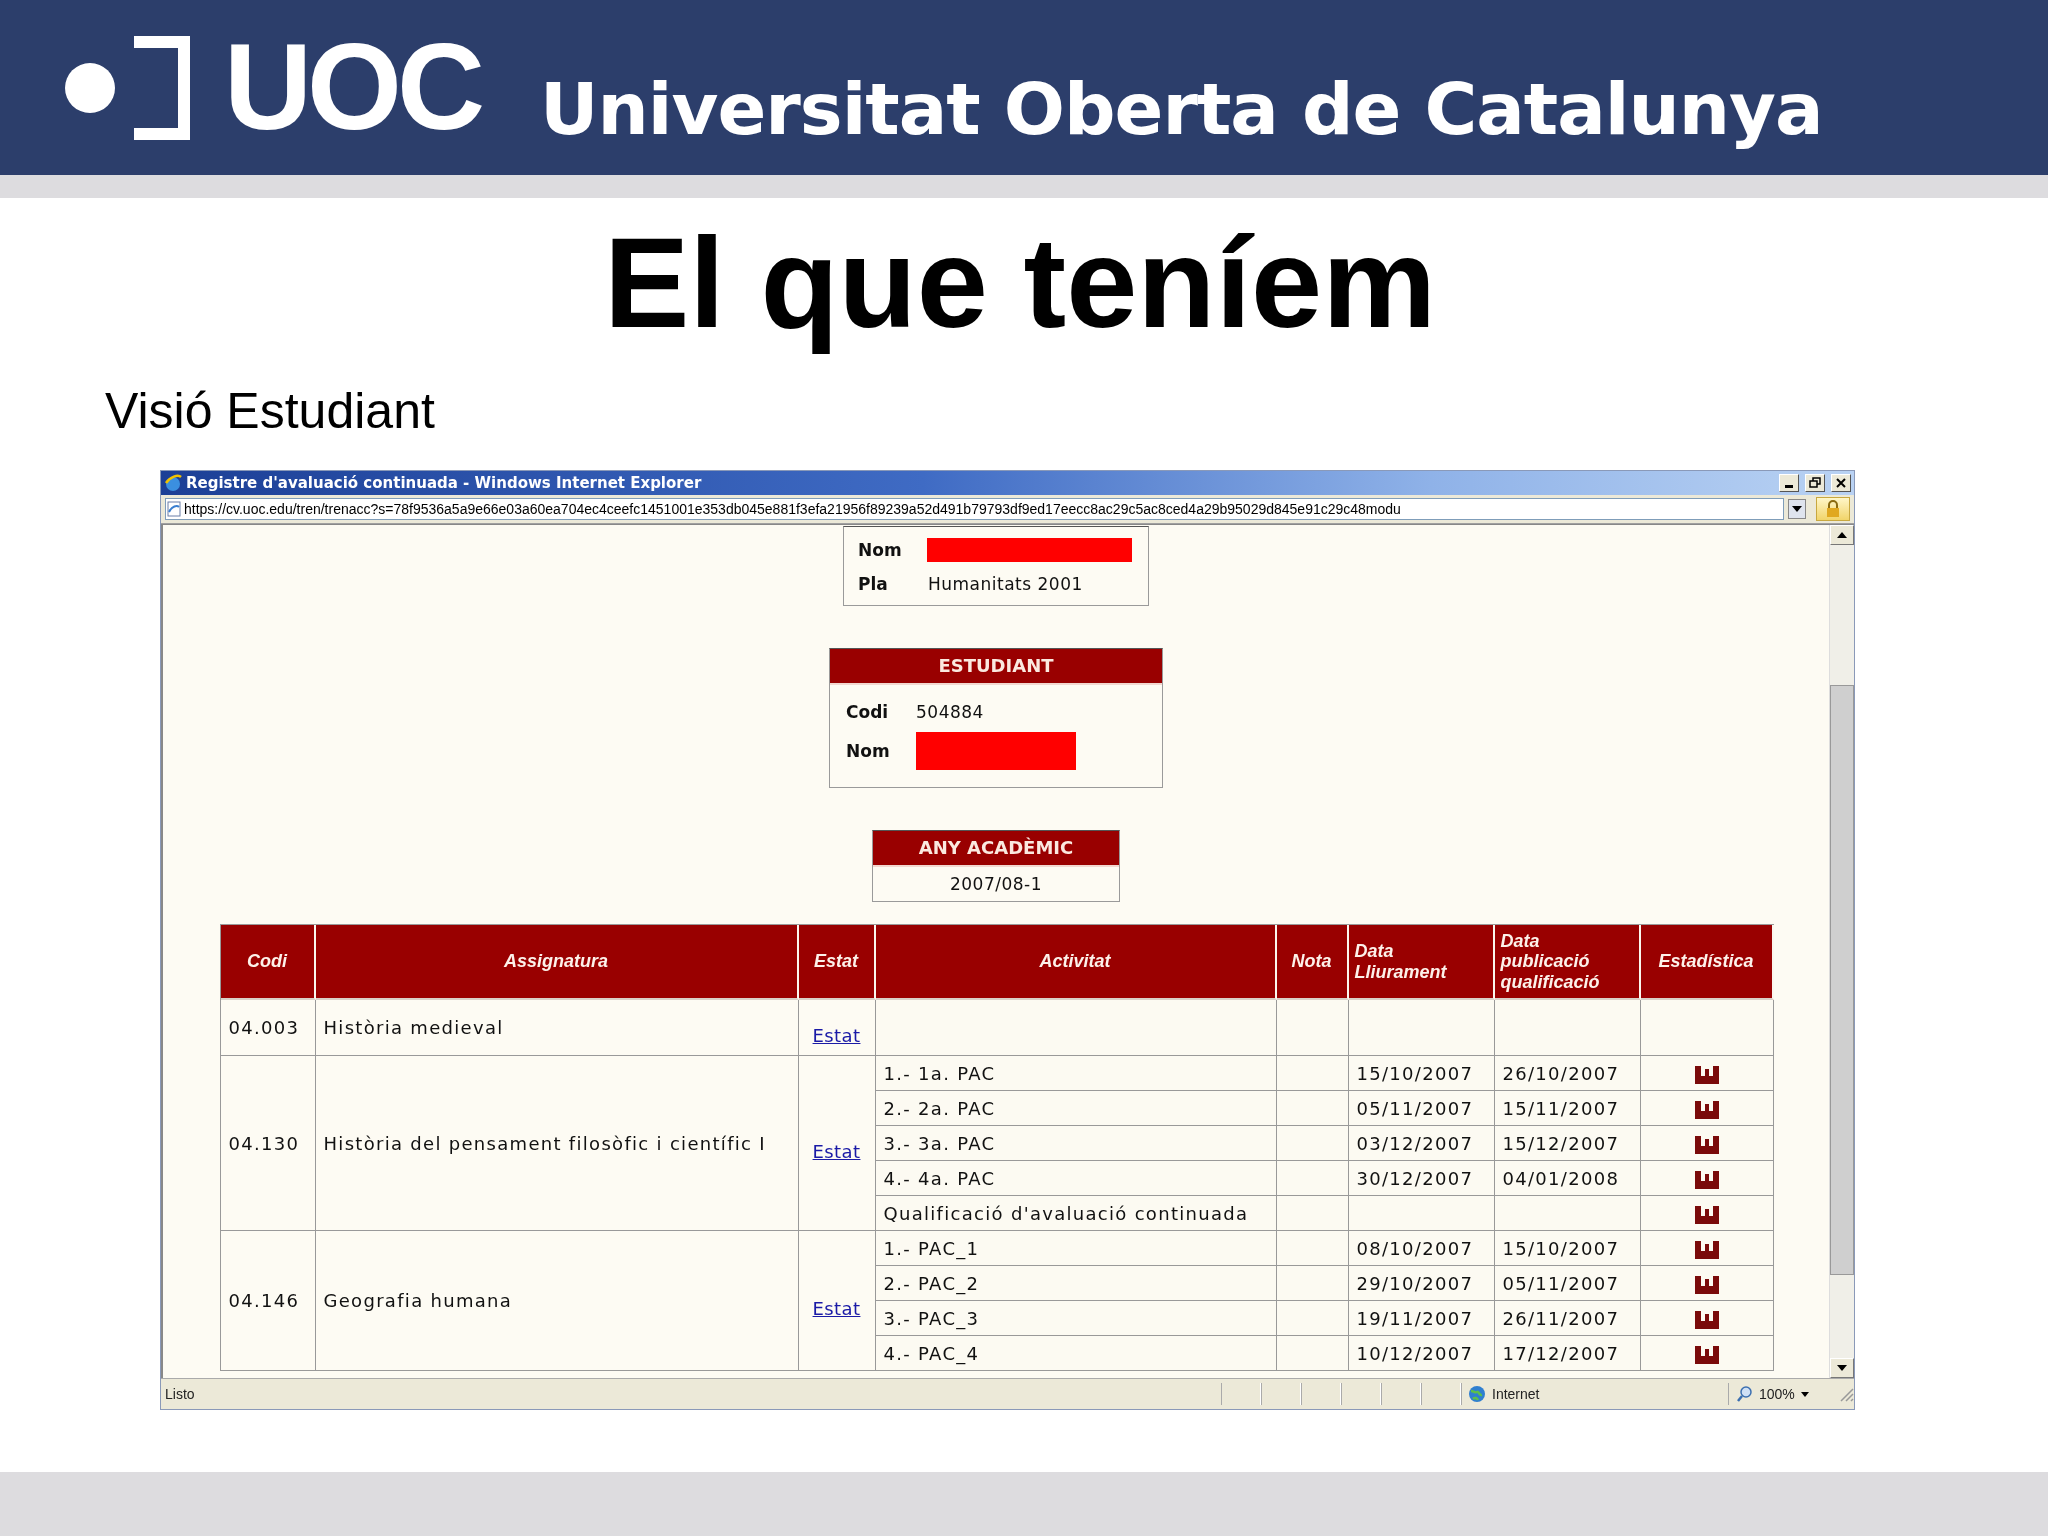 This screenshot has width=2048, height=1536. I want to click on table-cell: 15/11/2007, so click(1567, 1108).